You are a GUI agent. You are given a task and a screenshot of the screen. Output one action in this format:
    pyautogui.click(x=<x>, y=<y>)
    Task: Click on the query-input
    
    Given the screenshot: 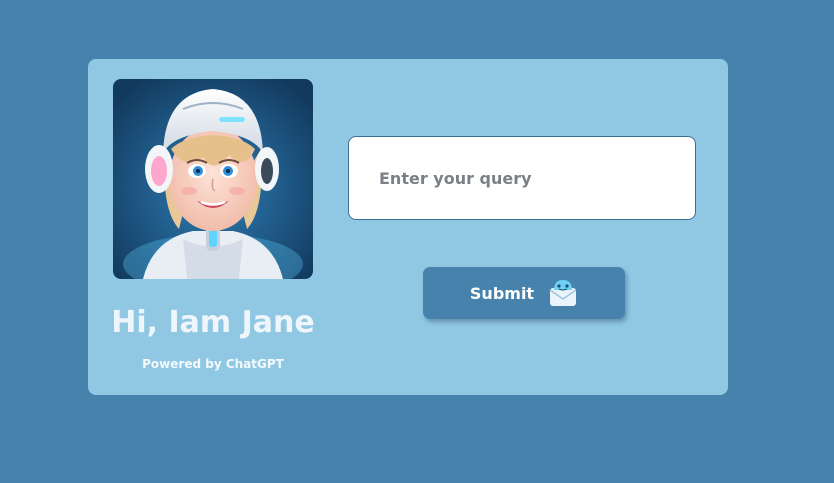 What is the action you would take?
    pyautogui.click(x=522, y=178)
    